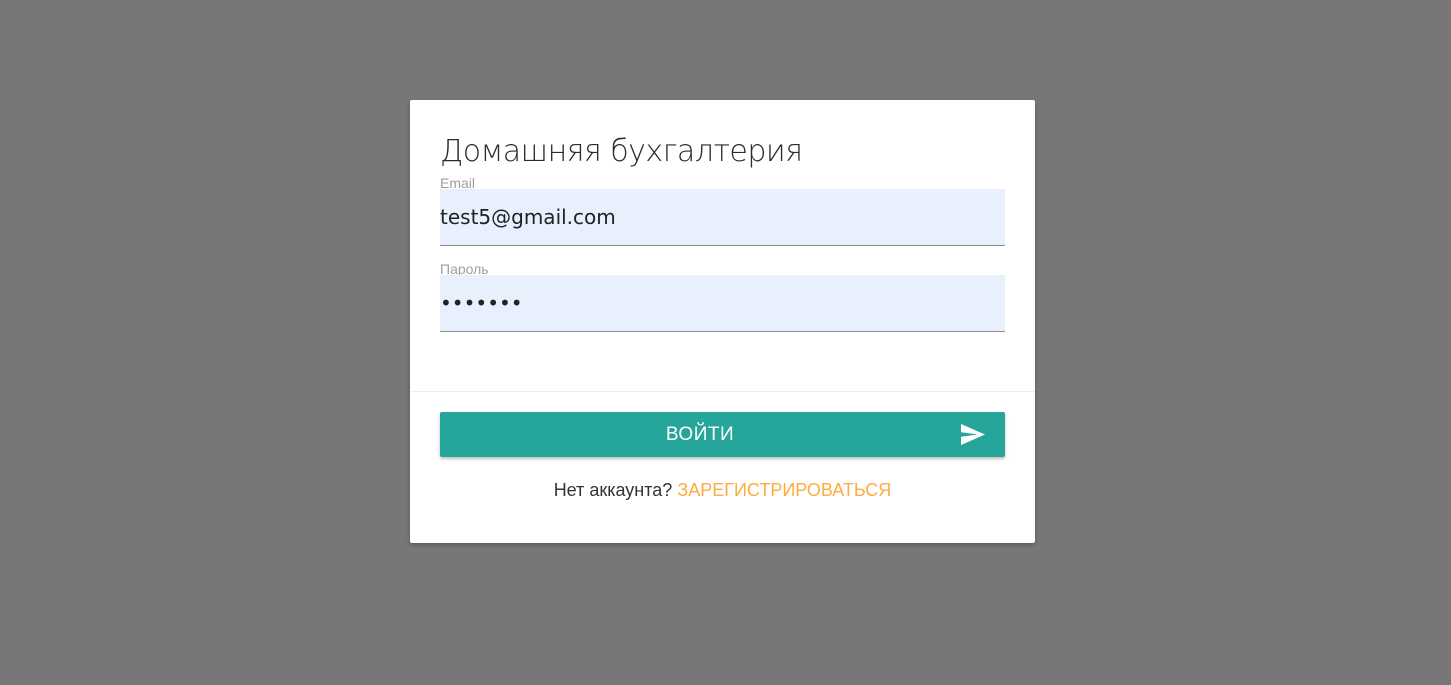 The image size is (1451, 685). I want to click on send-icon, so click(973, 434).